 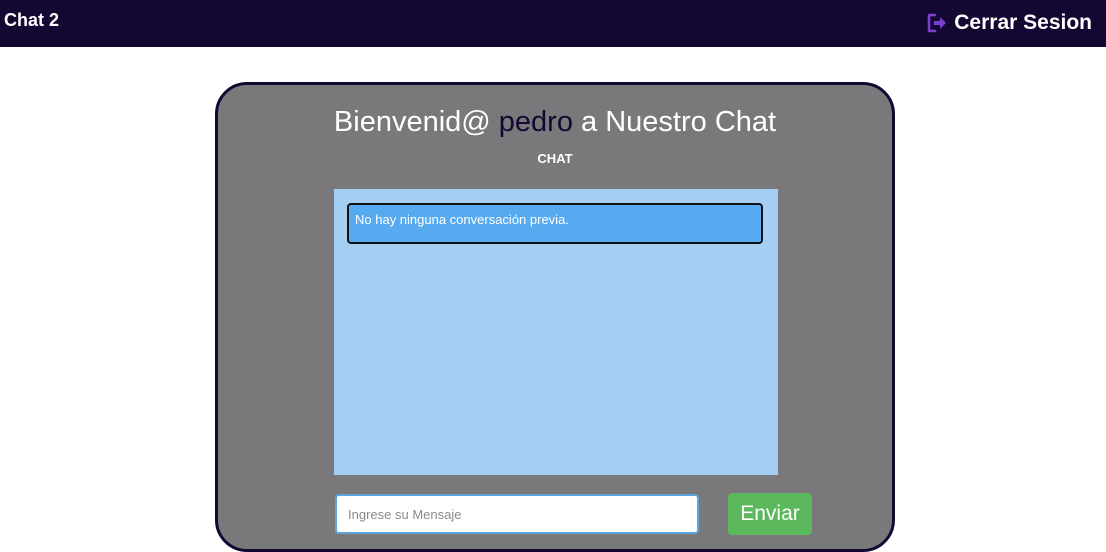 I want to click on message-bubble: No hay ninguna conversación previa., so click(x=555, y=223).